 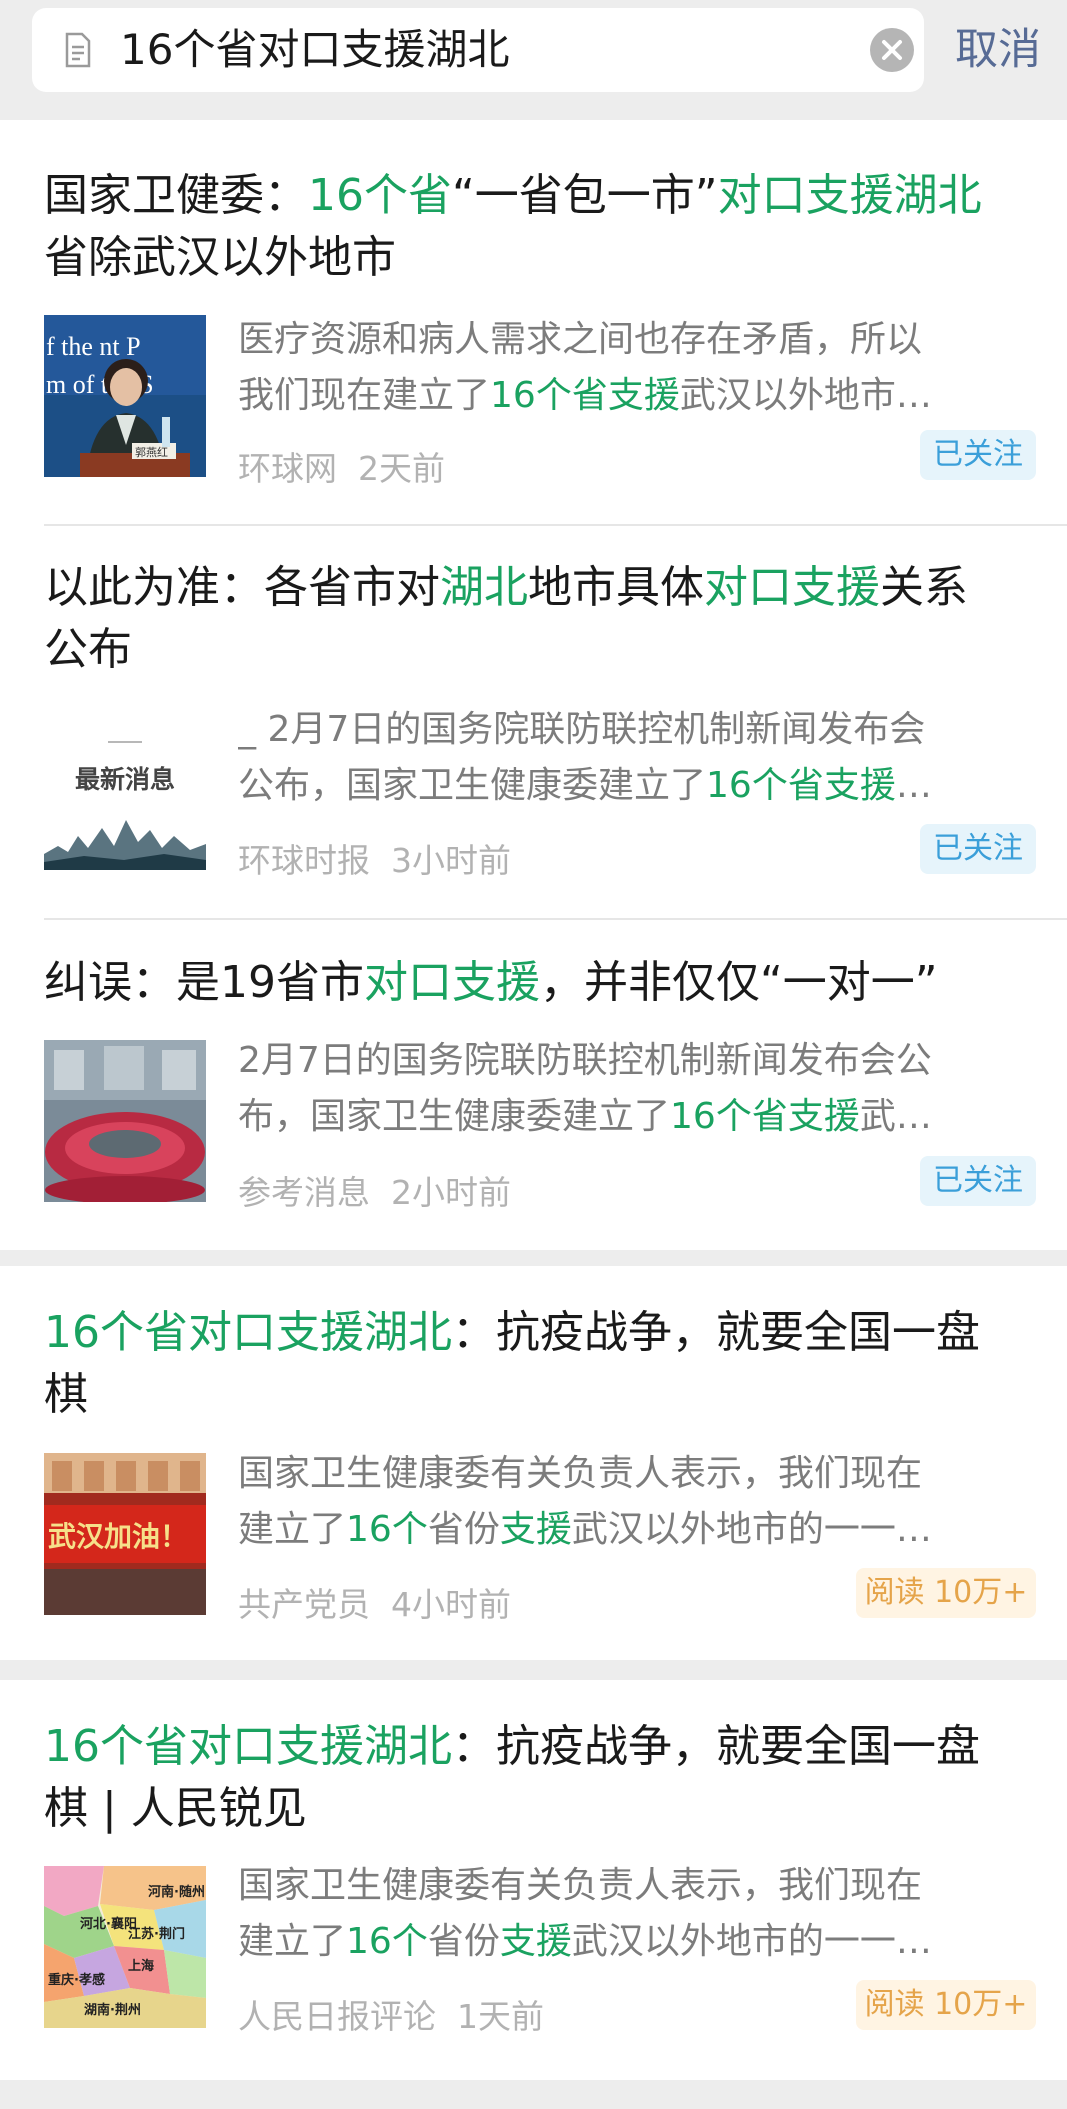 What do you see at coordinates (401, 468) in the screenshot?
I see `publish-time: 2天前` at bounding box center [401, 468].